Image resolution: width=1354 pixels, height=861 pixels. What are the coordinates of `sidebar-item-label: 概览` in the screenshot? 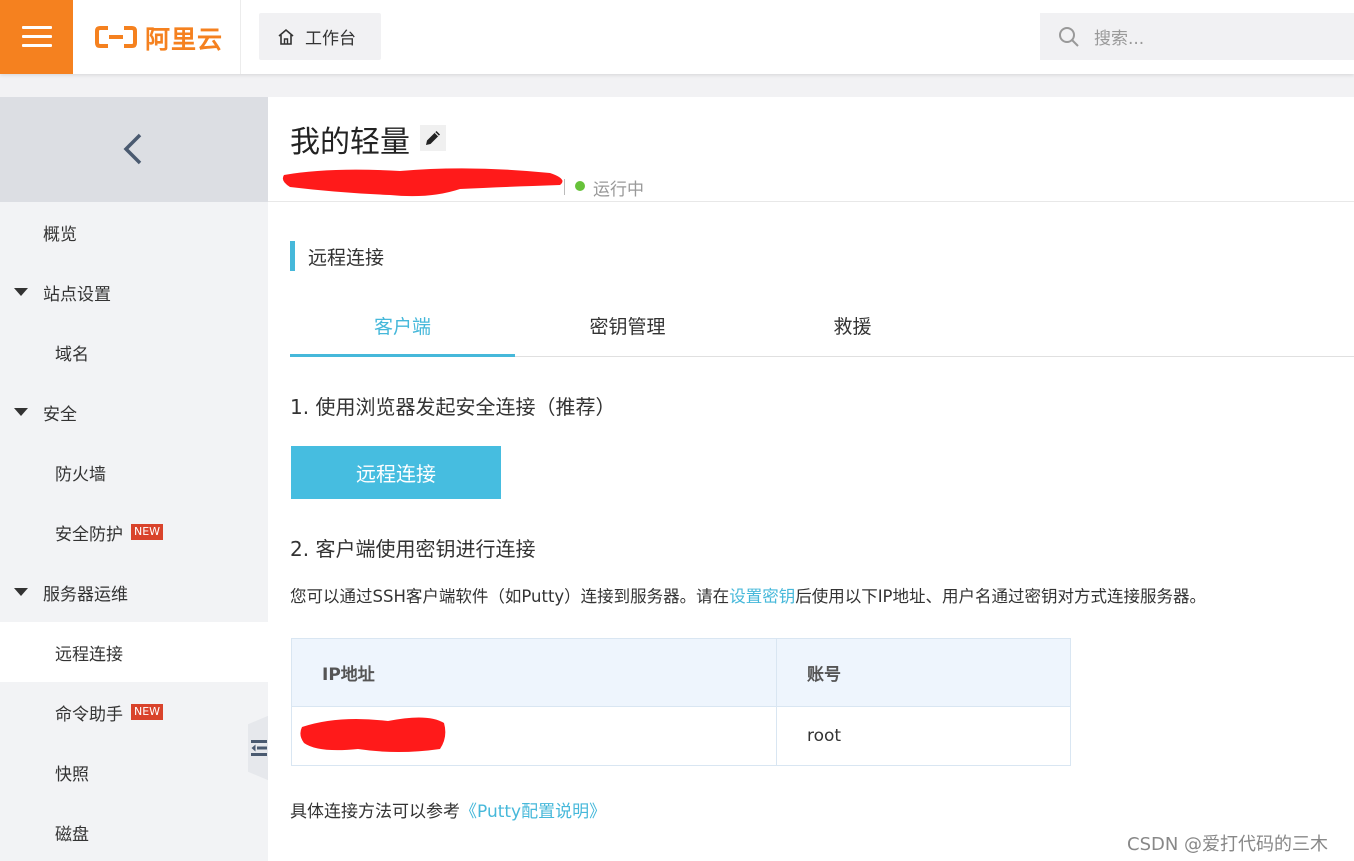 It's located at (60, 234).